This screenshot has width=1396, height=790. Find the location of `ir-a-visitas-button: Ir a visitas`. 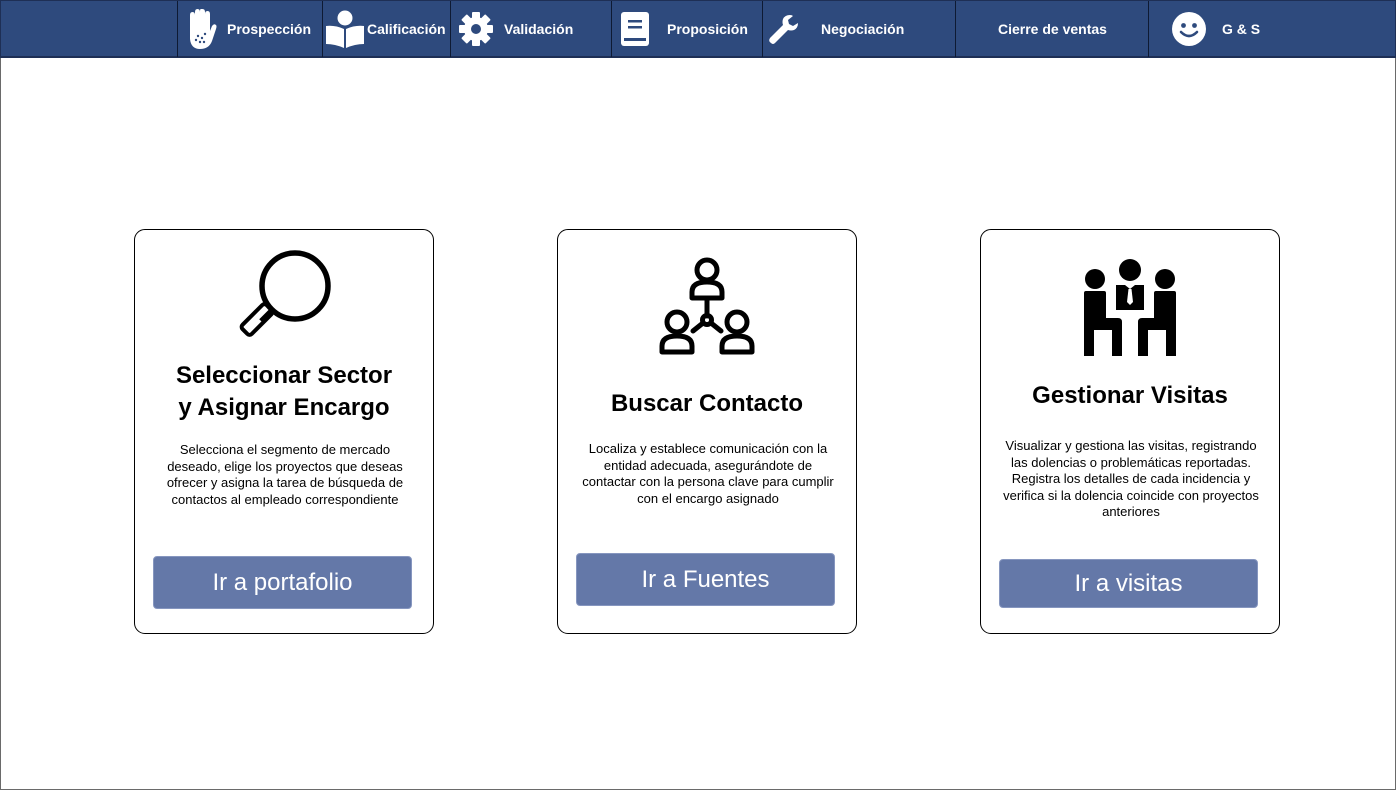

ir-a-visitas-button: Ir a visitas is located at coordinates (1128, 583).